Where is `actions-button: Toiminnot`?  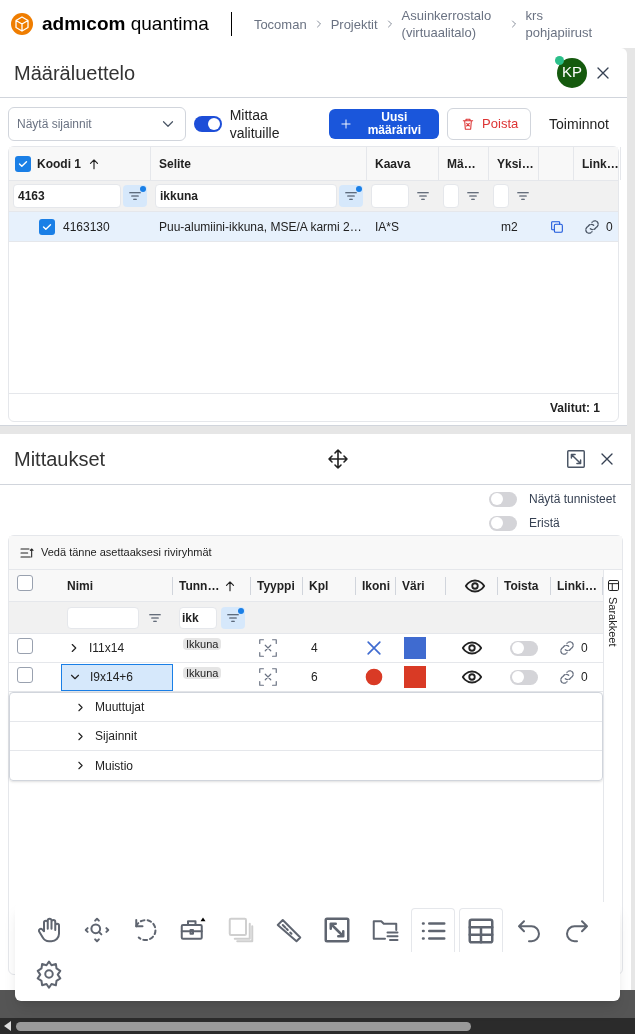 actions-button: Toiminnot is located at coordinates (579, 124).